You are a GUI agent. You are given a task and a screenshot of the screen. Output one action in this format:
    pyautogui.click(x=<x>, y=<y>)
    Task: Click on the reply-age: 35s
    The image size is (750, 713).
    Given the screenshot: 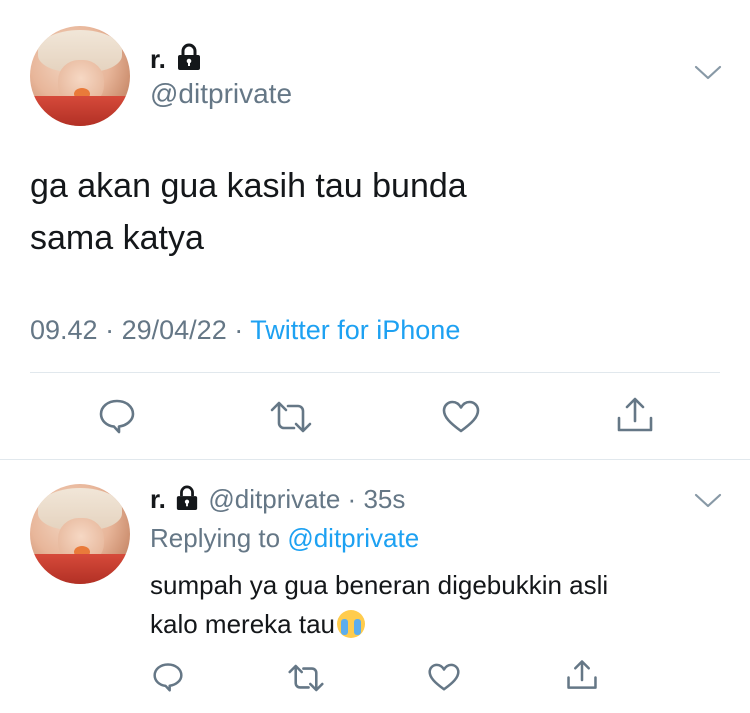 What is the action you would take?
    pyautogui.click(x=384, y=499)
    